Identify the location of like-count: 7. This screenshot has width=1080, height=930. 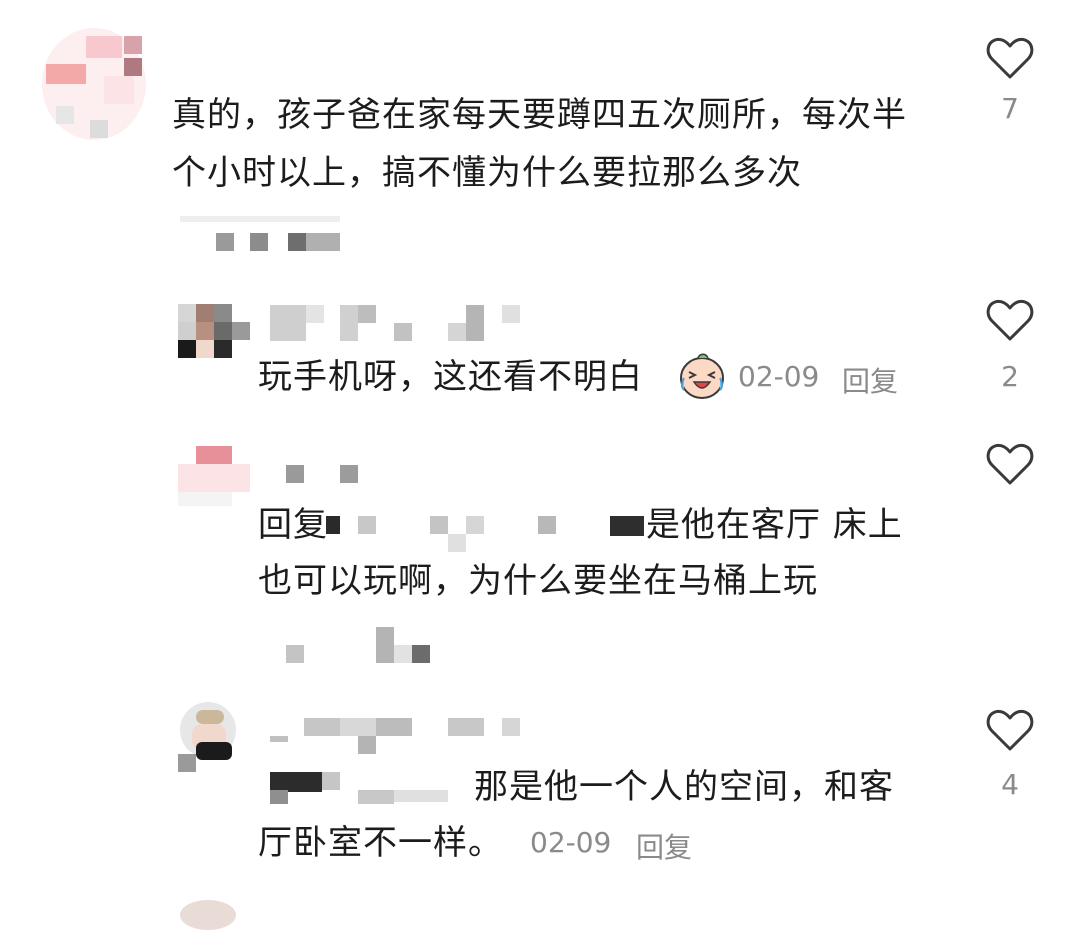
(1010, 108).